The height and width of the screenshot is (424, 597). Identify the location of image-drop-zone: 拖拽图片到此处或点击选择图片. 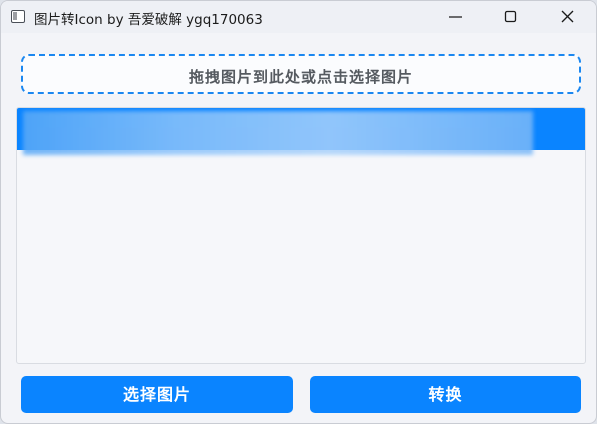
(301, 74).